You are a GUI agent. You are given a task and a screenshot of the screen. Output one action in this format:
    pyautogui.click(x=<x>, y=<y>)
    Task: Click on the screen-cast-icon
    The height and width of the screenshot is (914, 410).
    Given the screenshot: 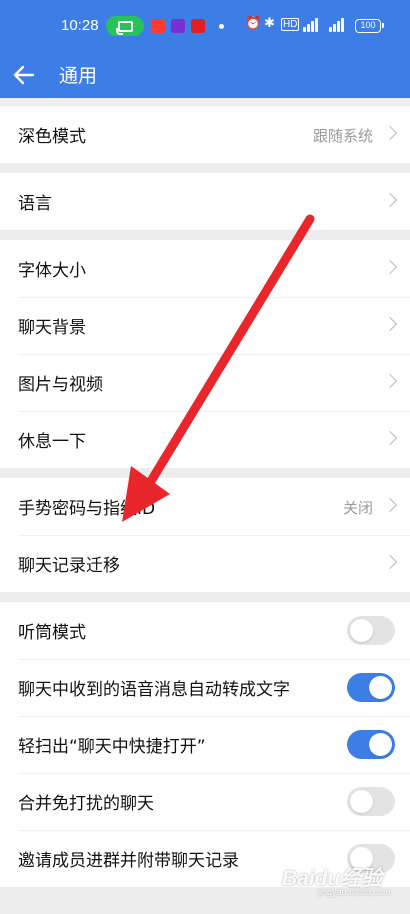 What is the action you would take?
    pyautogui.click(x=125, y=26)
    